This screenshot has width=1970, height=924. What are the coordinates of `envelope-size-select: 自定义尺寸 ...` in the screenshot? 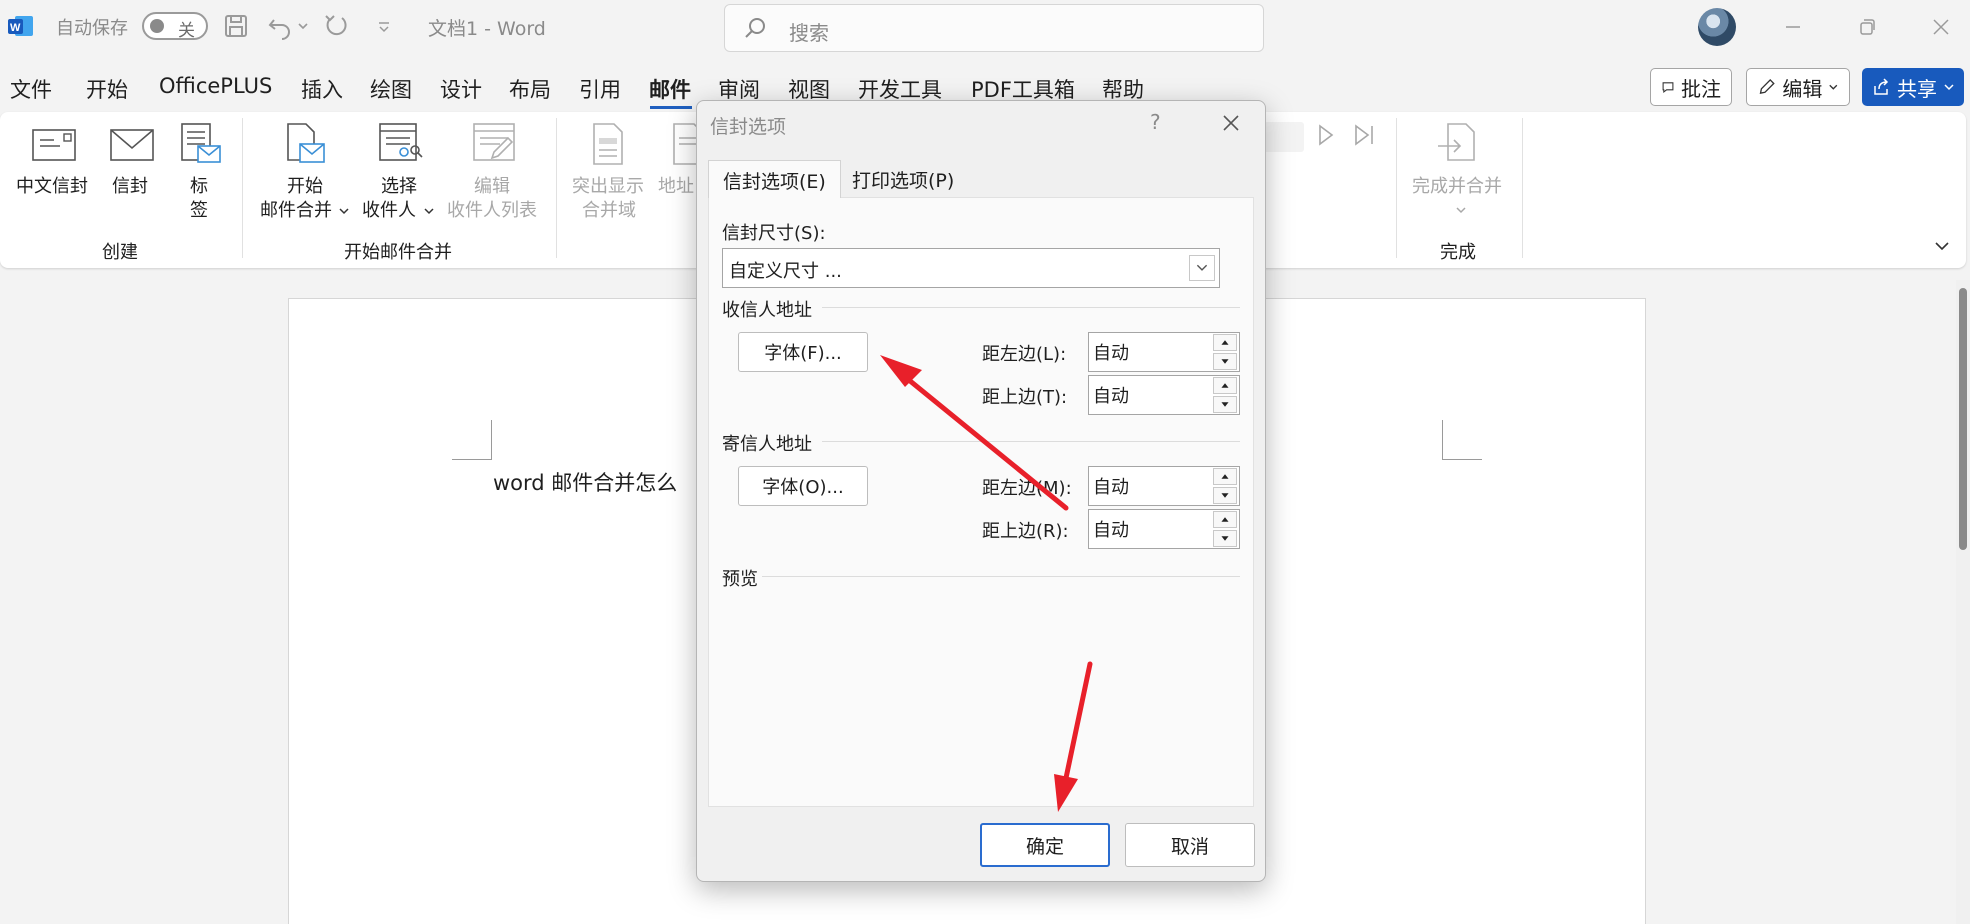 It's located at (971, 268).